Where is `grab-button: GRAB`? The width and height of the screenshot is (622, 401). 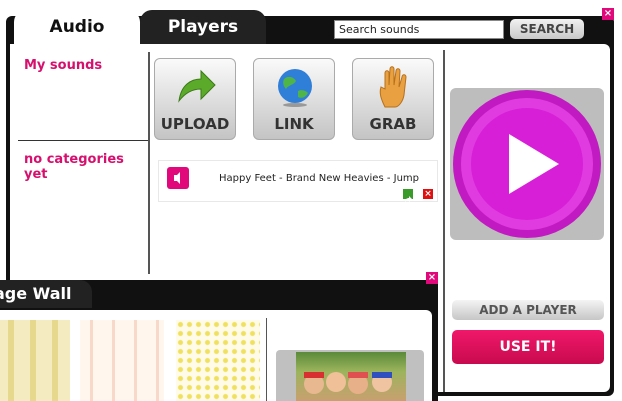
grab-button: GRAB is located at coordinates (393, 99).